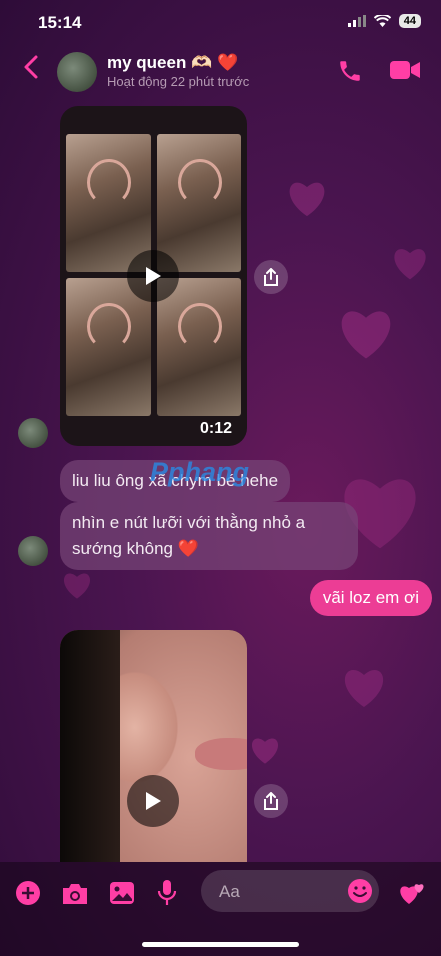 This screenshot has height=956, width=441. What do you see at coordinates (409, 21) in the screenshot?
I see `battery-indicator: 44` at bounding box center [409, 21].